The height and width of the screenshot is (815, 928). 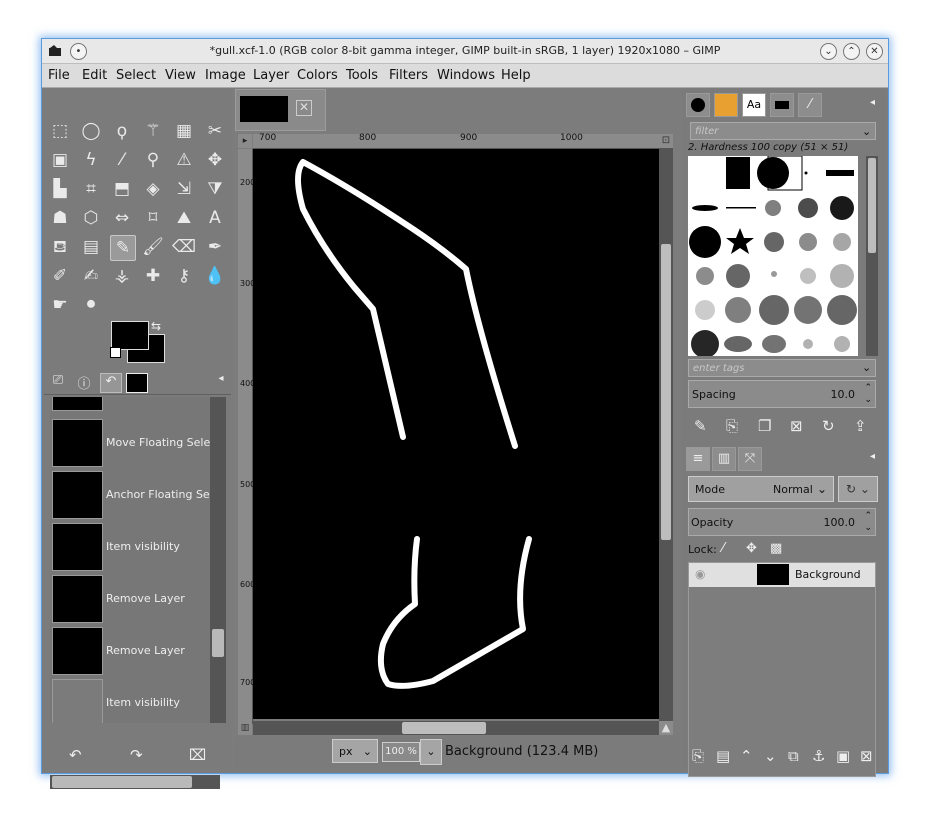 I want to click on history-hscrollbar, so click(x=135, y=782).